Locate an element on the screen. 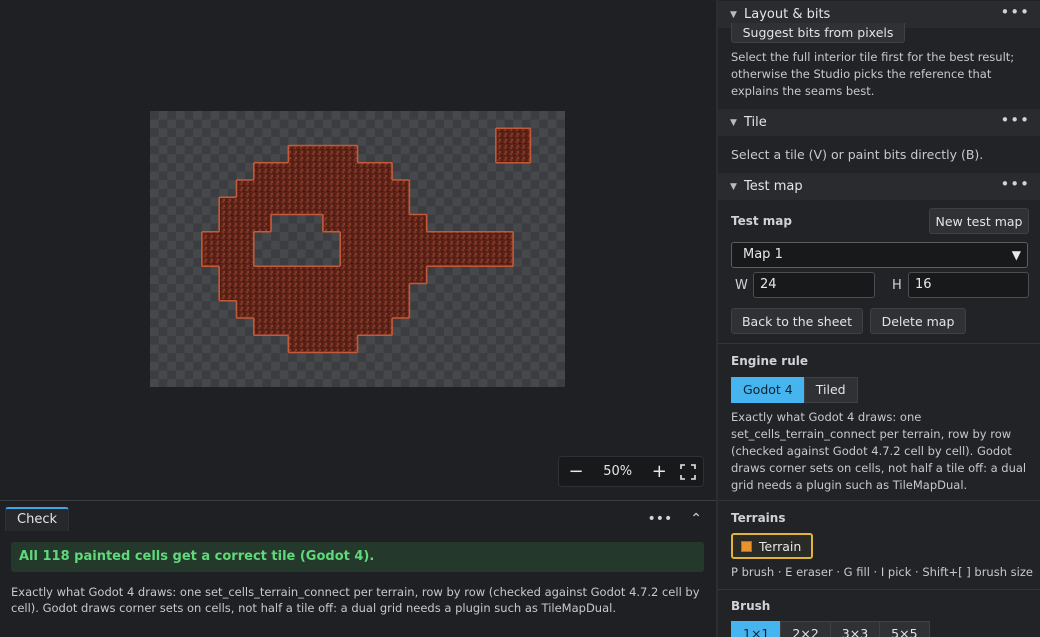 This screenshot has width=1040, height=637. engine-option-tiled: Tiled is located at coordinates (830, 390).